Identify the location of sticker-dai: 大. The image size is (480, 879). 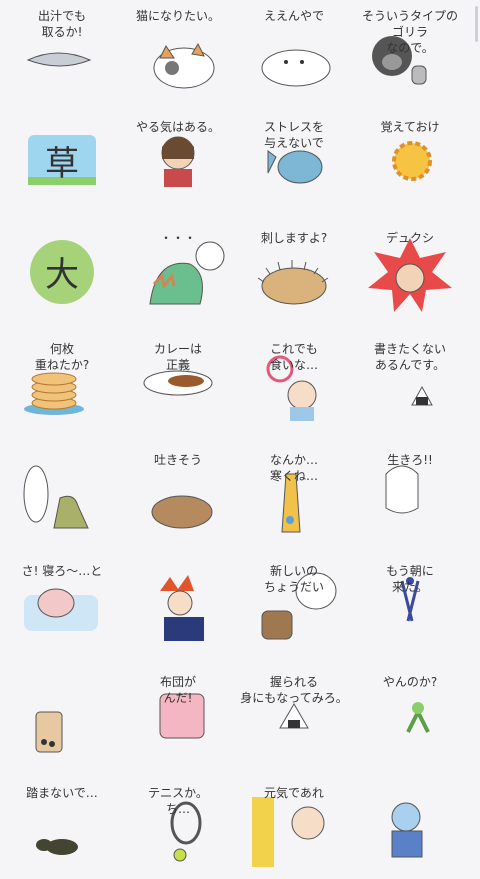
(62, 276).